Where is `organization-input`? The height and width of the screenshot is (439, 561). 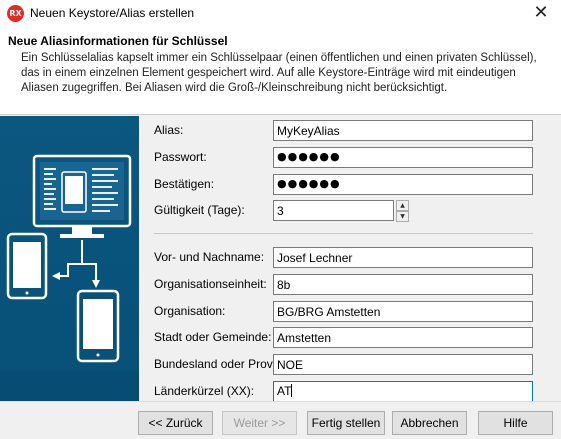 organization-input is located at coordinates (403, 311).